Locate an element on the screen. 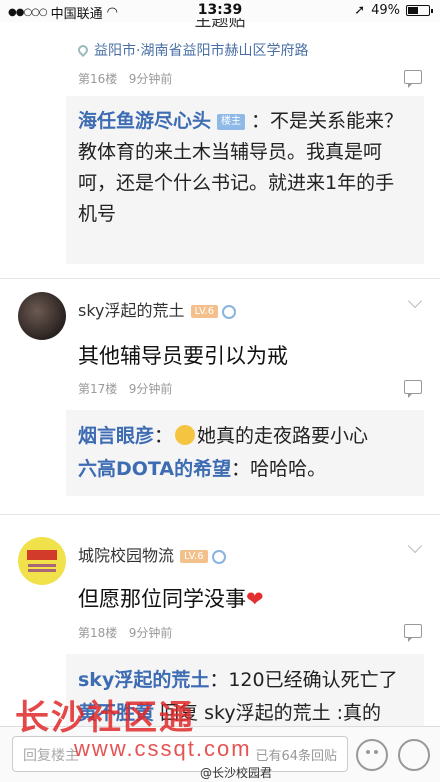 The image size is (440, 782). laughing-emoji-icon is located at coordinates (185, 435).